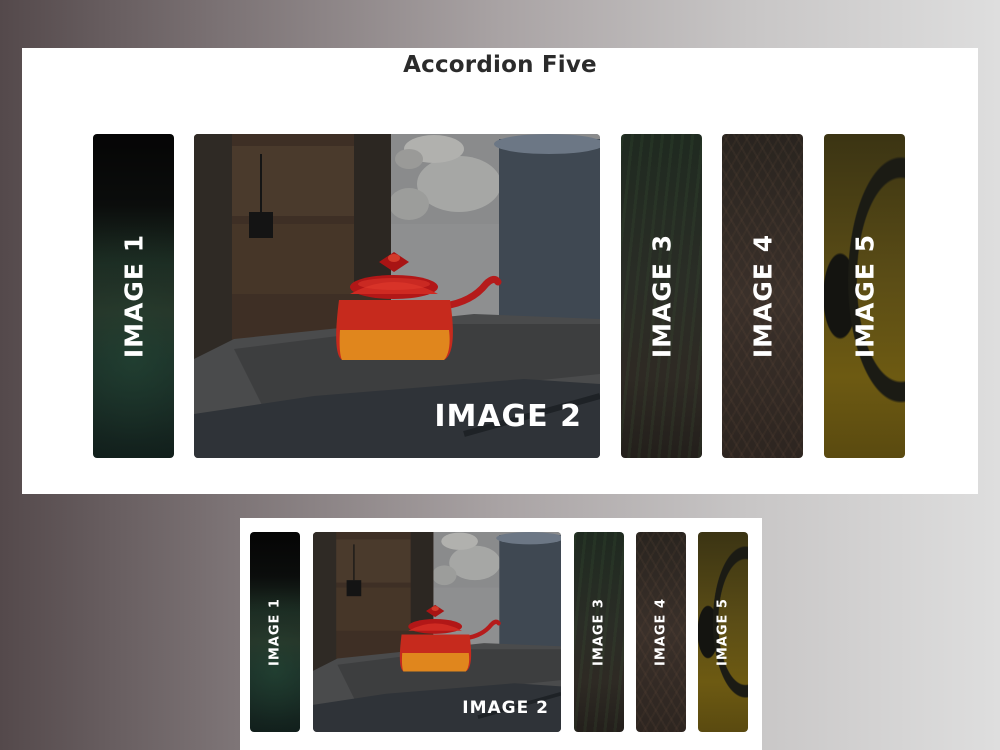 The image size is (1000, 750). I want to click on accordion-title: Accordion Five, so click(500, 65).